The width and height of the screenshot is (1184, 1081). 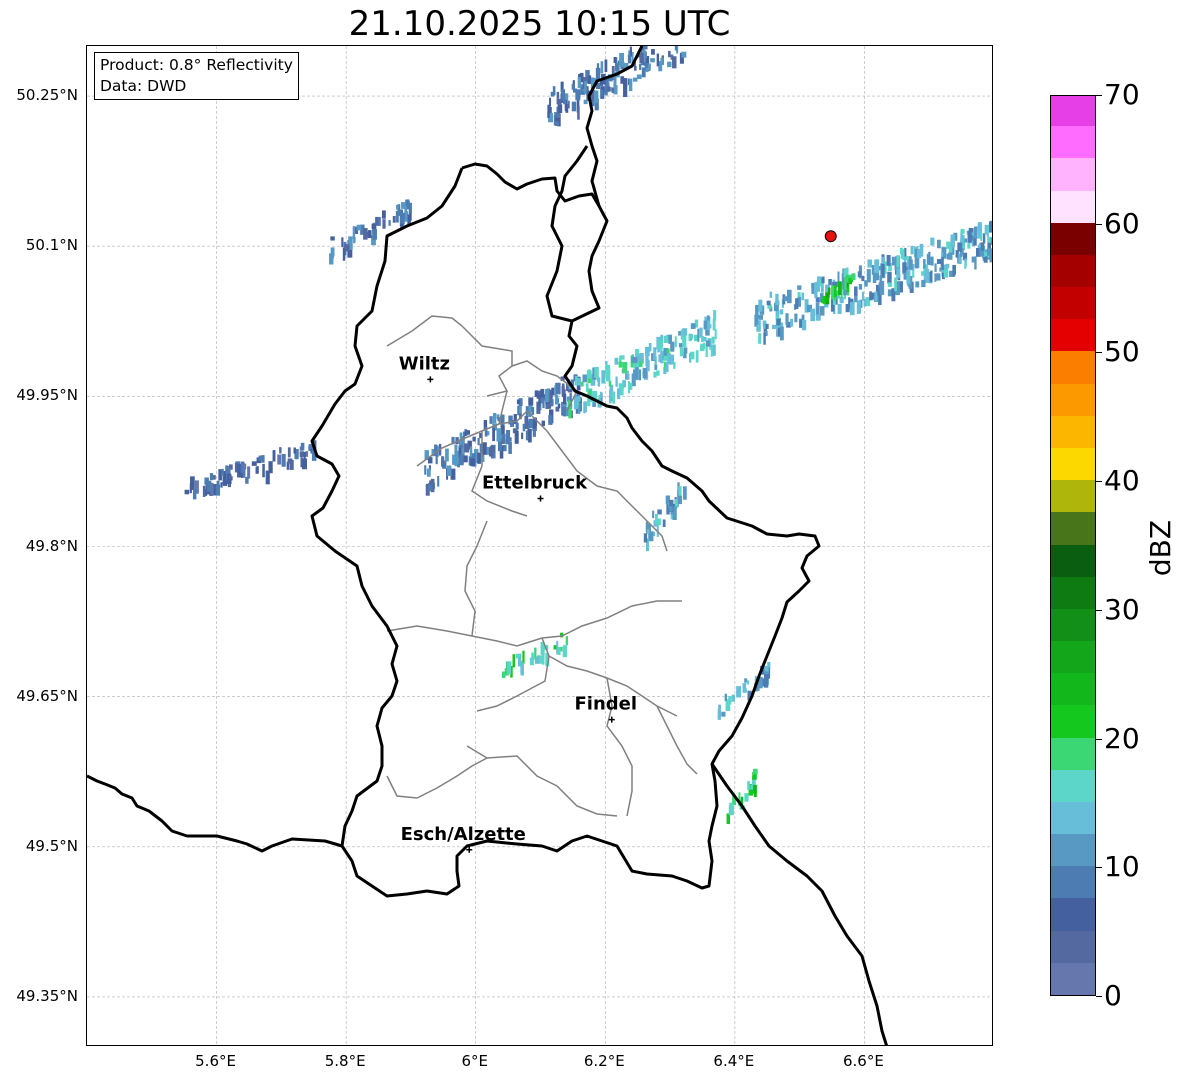 What do you see at coordinates (1122, 609) in the screenshot?
I see `colorbar-tick-label: 30` at bounding box center [1122, 609].